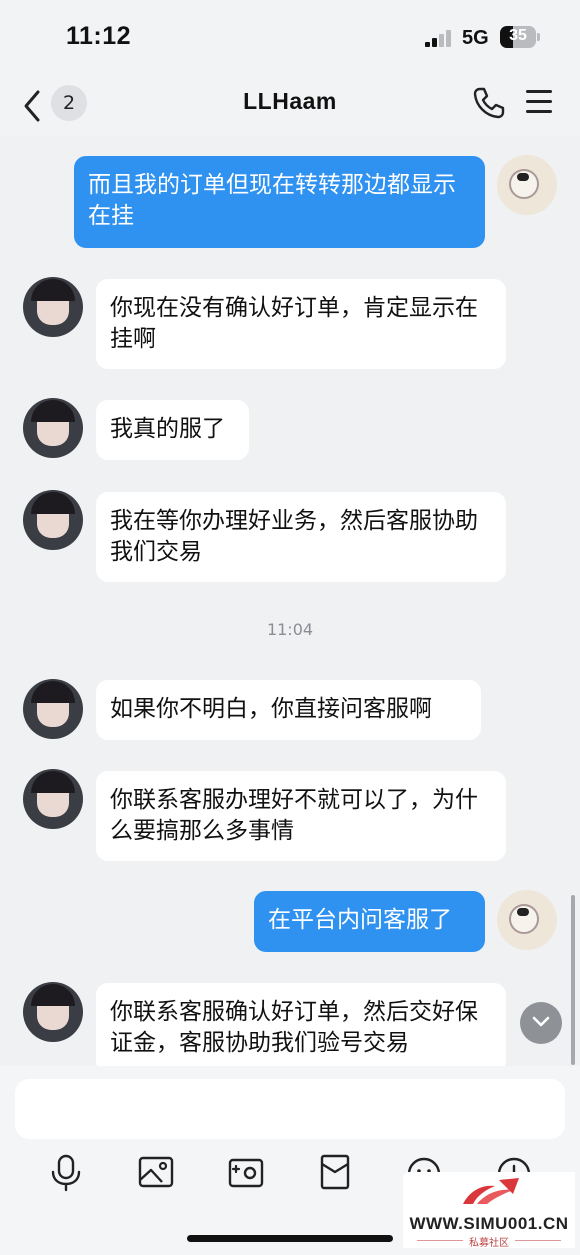  What do you see at coordinates (246, 1172) in the screenshot?
I see `camera-icon` at bounding box center [246, 1172].